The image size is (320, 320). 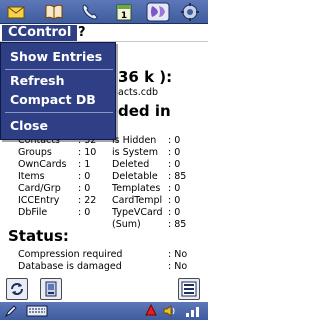 I want to click on count-label: Deletable, so click(x=135, y=176).